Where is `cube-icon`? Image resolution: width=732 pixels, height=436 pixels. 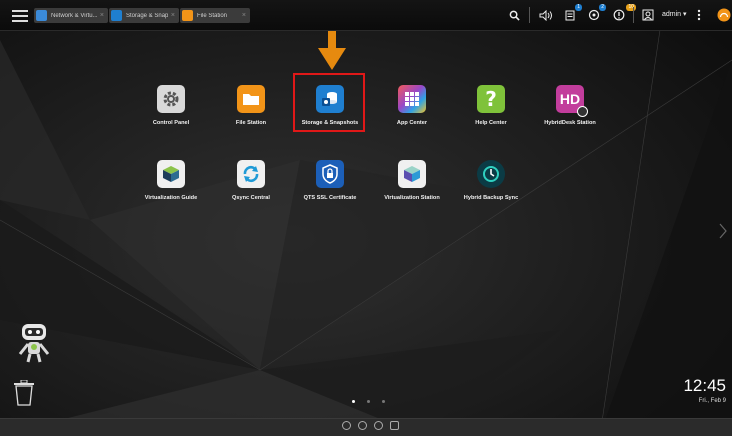 cube-icon is located at coordinates (171, 174).